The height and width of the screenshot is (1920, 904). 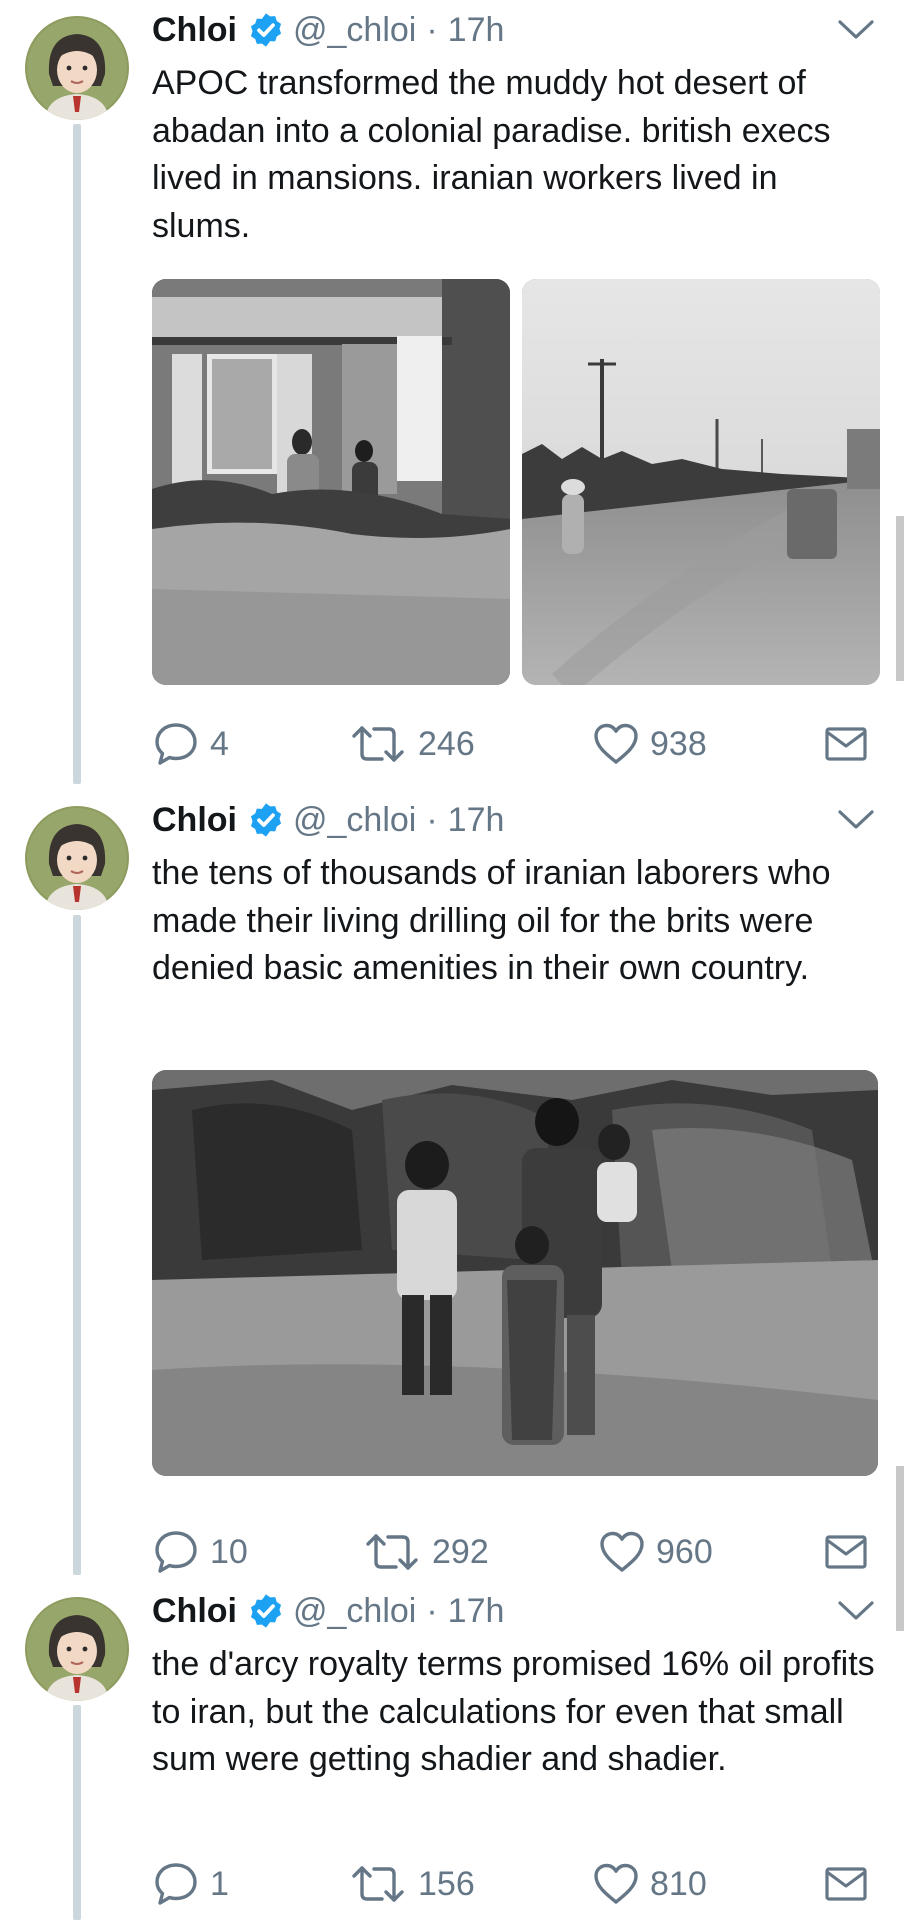 I want to click on reply-button: 10, so click(x=200, y=1552).